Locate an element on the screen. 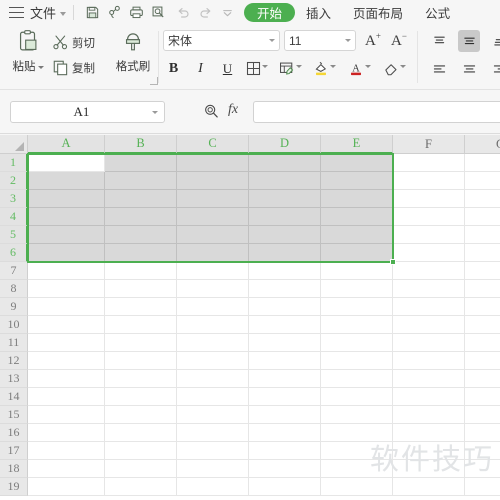 The height and width of the screenshot is (500, 500). clear-format-icon is located at coordinates (390, 68).